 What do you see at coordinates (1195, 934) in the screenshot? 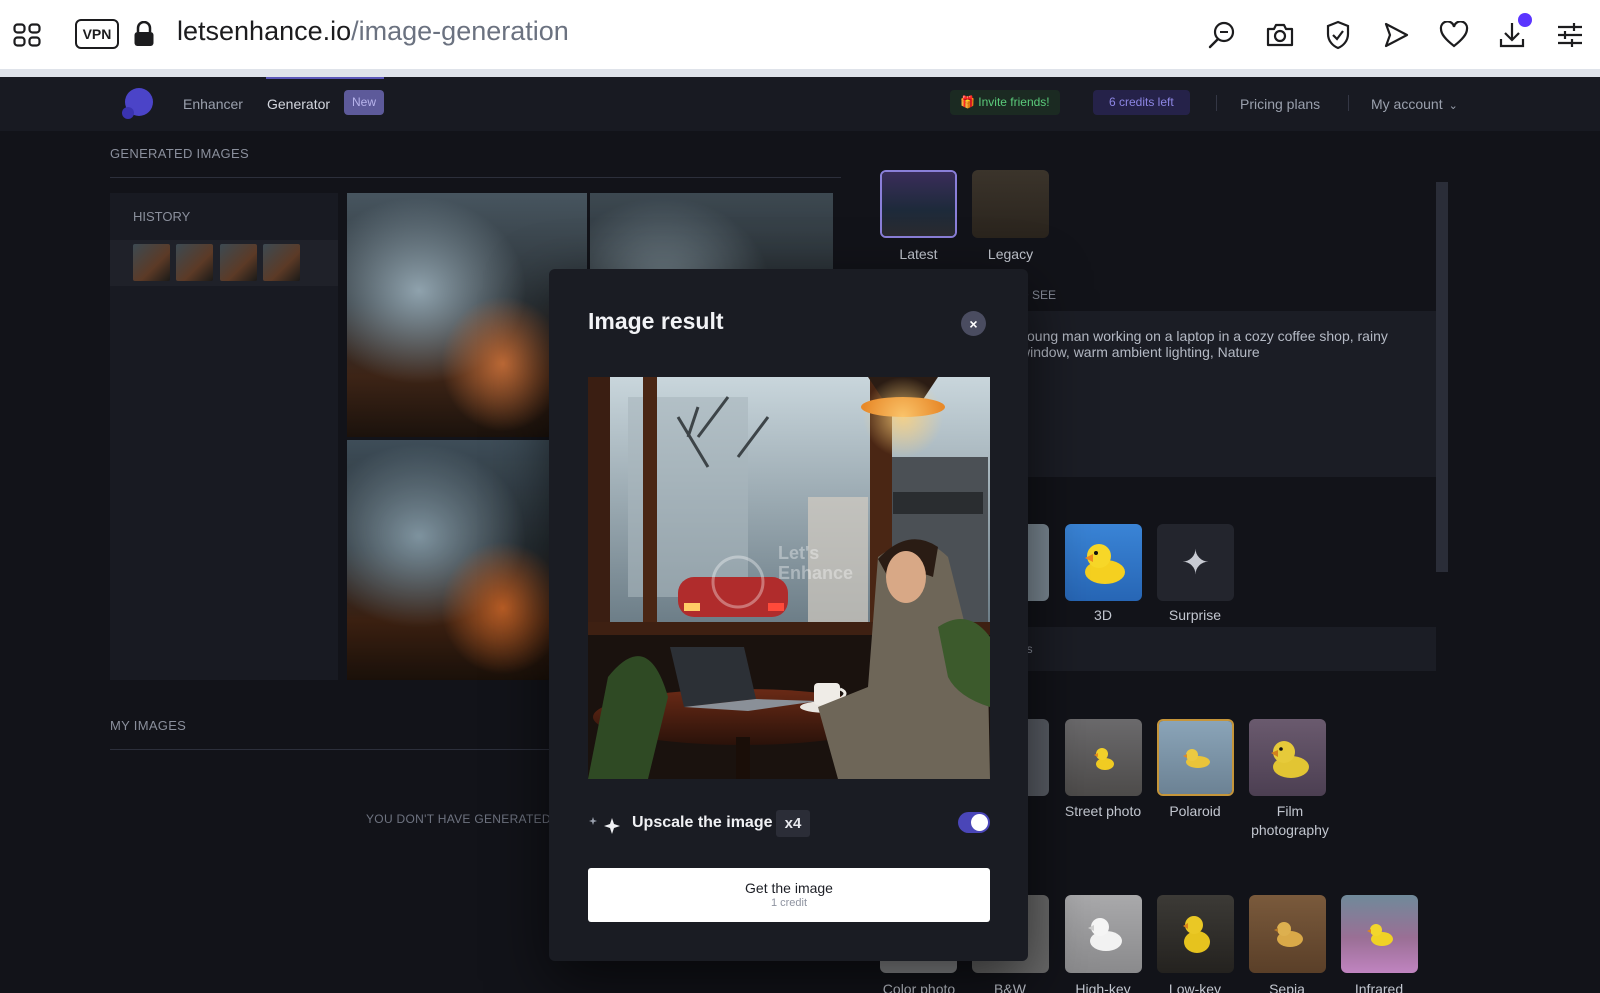
I see `style-low-key-tile` at bounding box center [1195, 934].